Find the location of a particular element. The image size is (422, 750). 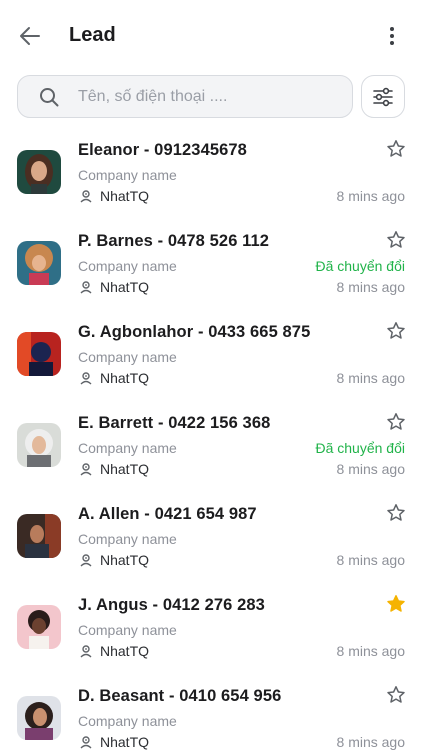

more-vertical-icon is located at coordinates (392, 36).